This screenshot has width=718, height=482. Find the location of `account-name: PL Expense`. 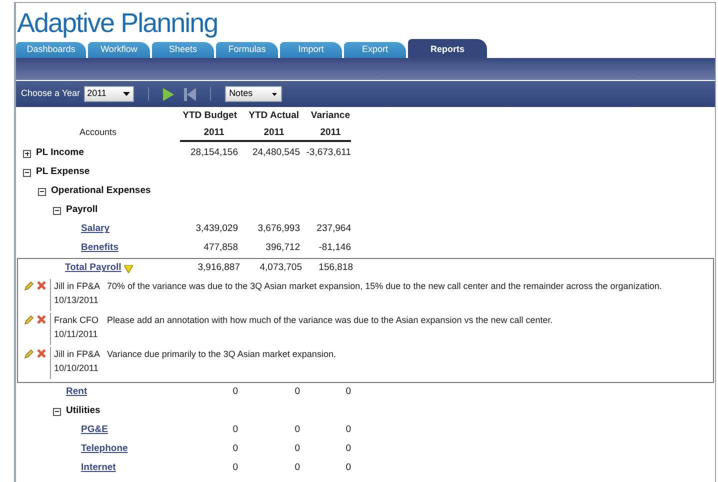

account-name: PL Expense is located at coordinates (63, 172).